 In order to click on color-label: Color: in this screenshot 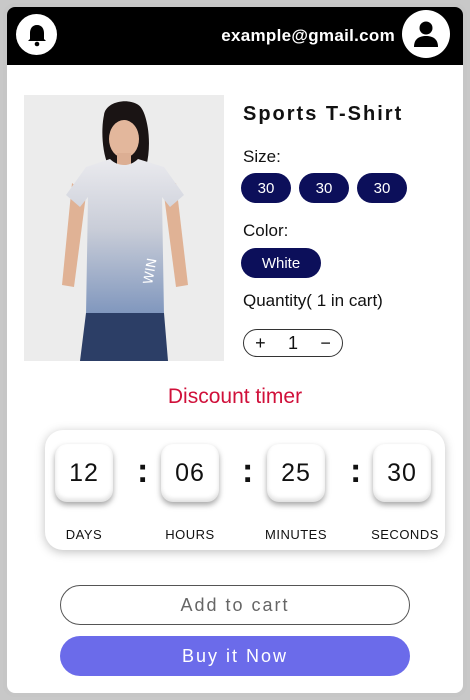, I will do `click(266, 230)`.